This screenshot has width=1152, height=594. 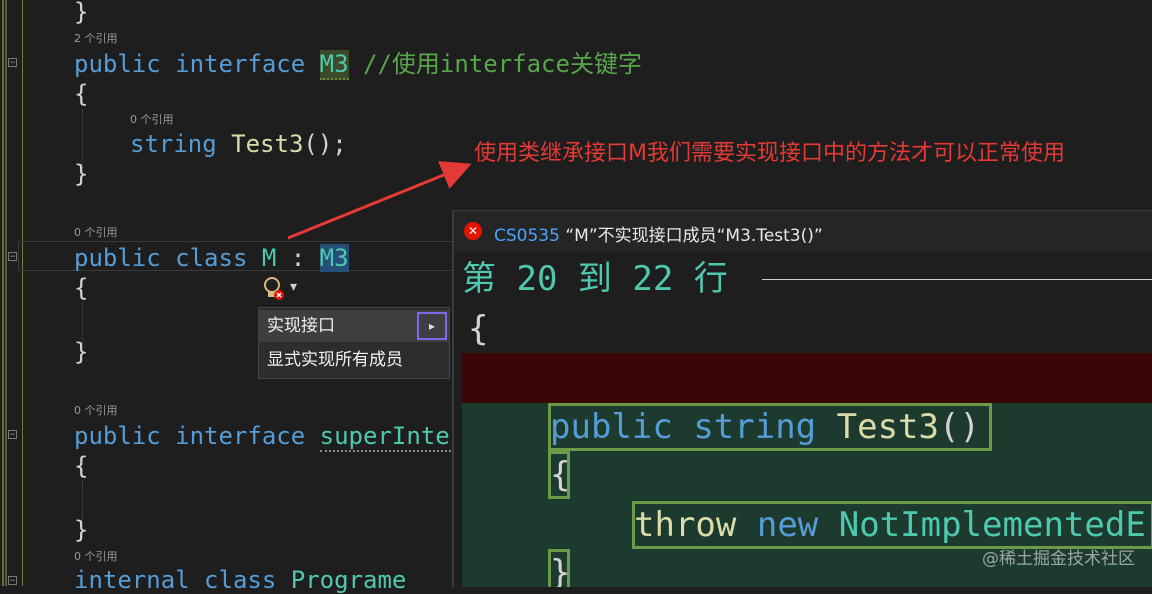 What do you see at coordinates (269, 258) in the screenshot?
I see `type-name: M` at bounding box center [269, 258].